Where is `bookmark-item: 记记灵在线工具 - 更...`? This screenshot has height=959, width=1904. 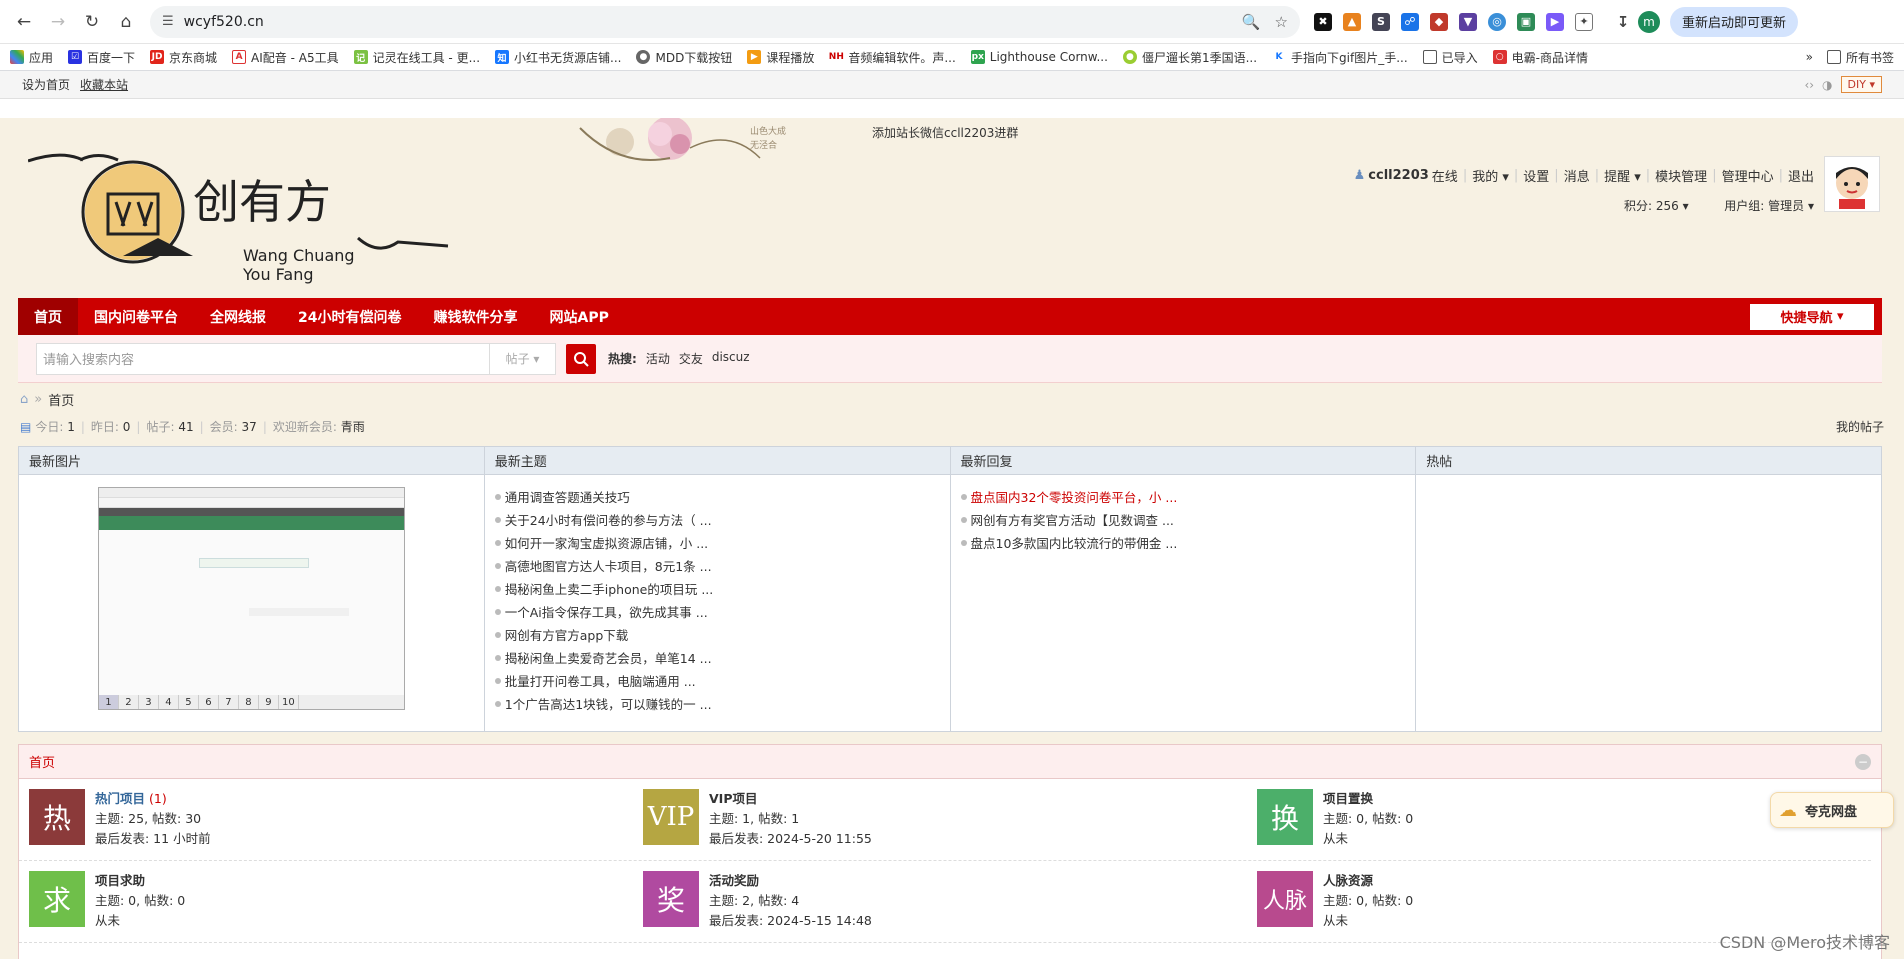 bookmark-item: 记记灵在线工具 - 更... is located at coordinates (416, 57).